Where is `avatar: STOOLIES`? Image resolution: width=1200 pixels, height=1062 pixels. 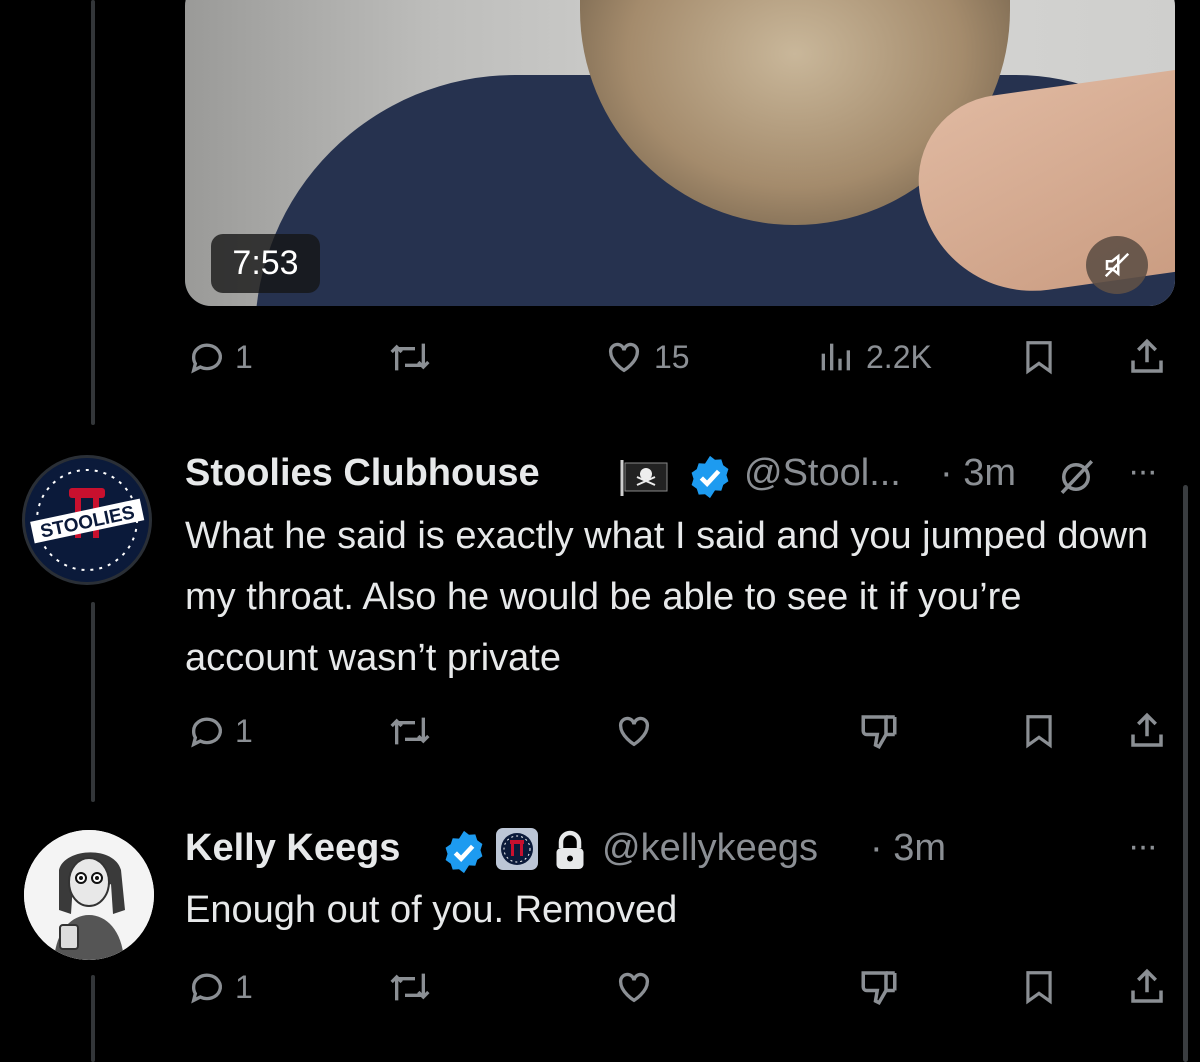 avatar: STOOLIES is located at coordinates (87, 520).